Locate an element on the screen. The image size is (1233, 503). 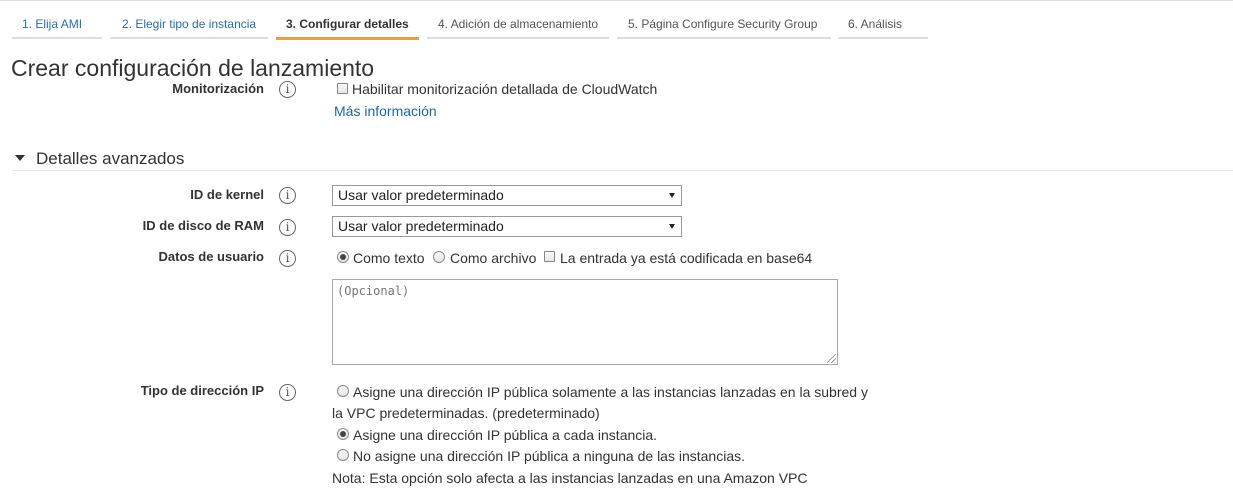
ip-option-default-radio is located at coordinates (343, 391).